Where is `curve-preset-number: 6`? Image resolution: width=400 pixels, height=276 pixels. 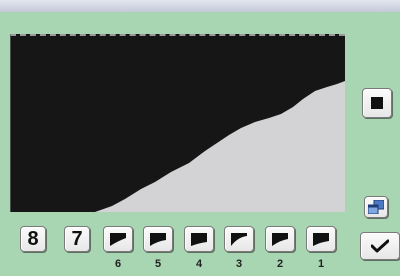 curve-preset-number: 6 is located at coordinates (118, 264).